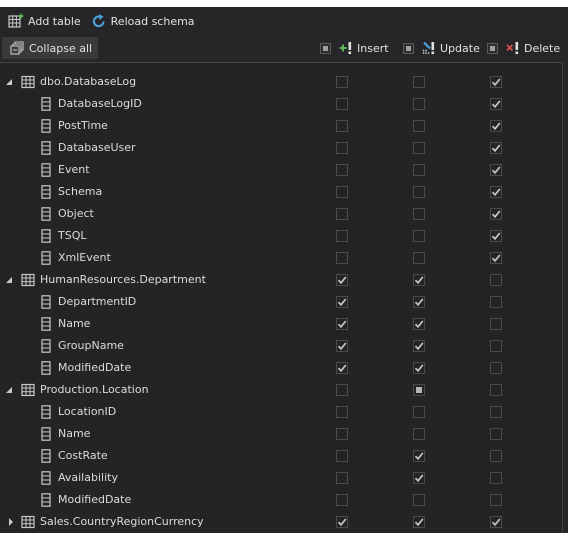 This screenshot has width=568, height=533. I want to click on update-column-label: Update, so click(460, 48).